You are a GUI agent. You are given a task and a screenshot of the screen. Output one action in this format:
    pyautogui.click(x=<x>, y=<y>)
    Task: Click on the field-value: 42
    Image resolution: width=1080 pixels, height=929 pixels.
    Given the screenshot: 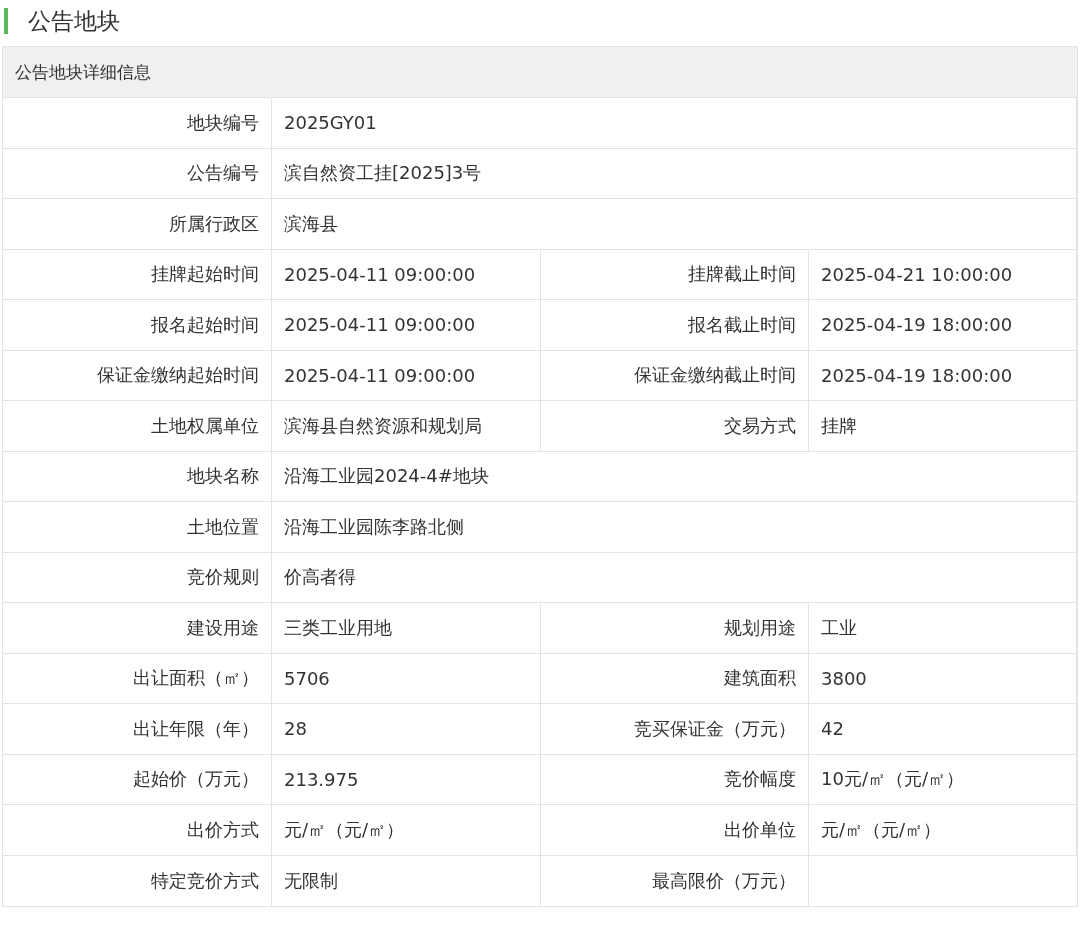 What is the action you would take?
    pyautogui.click(x=943, y=729)
    